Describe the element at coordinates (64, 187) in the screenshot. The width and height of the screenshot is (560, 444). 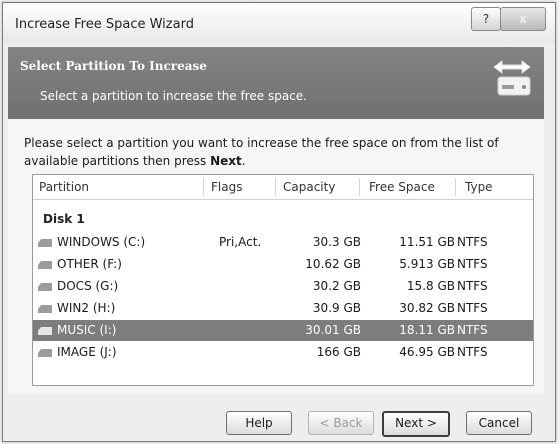
I see `column-header-partition: Partition` at that location.